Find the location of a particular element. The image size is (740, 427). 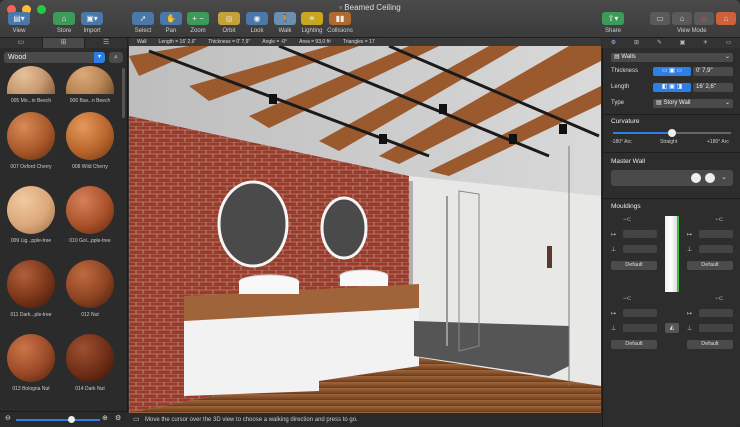

search-icon: ⌕ is located at coordinates (116, 57).